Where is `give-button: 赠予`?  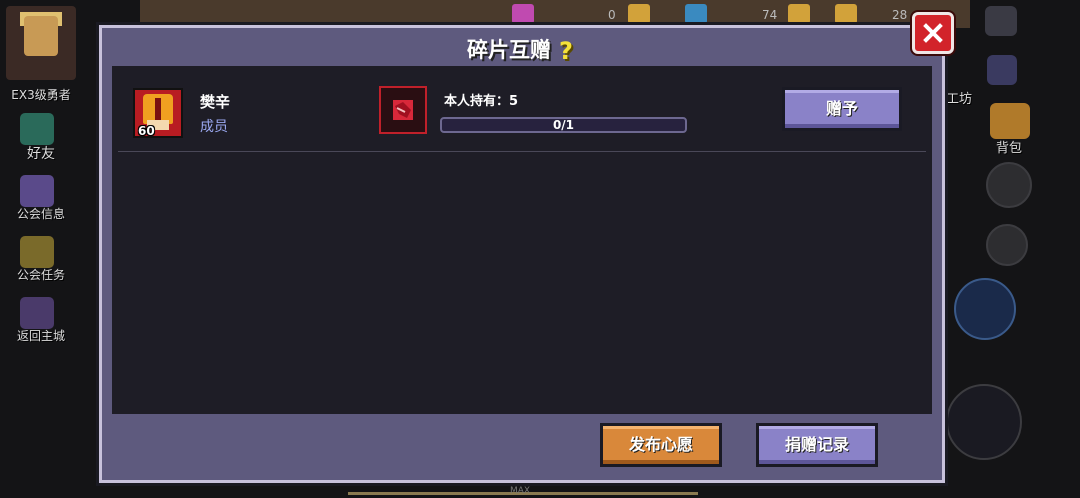 give-button: 赠予 is located at coordinates (842, 109).